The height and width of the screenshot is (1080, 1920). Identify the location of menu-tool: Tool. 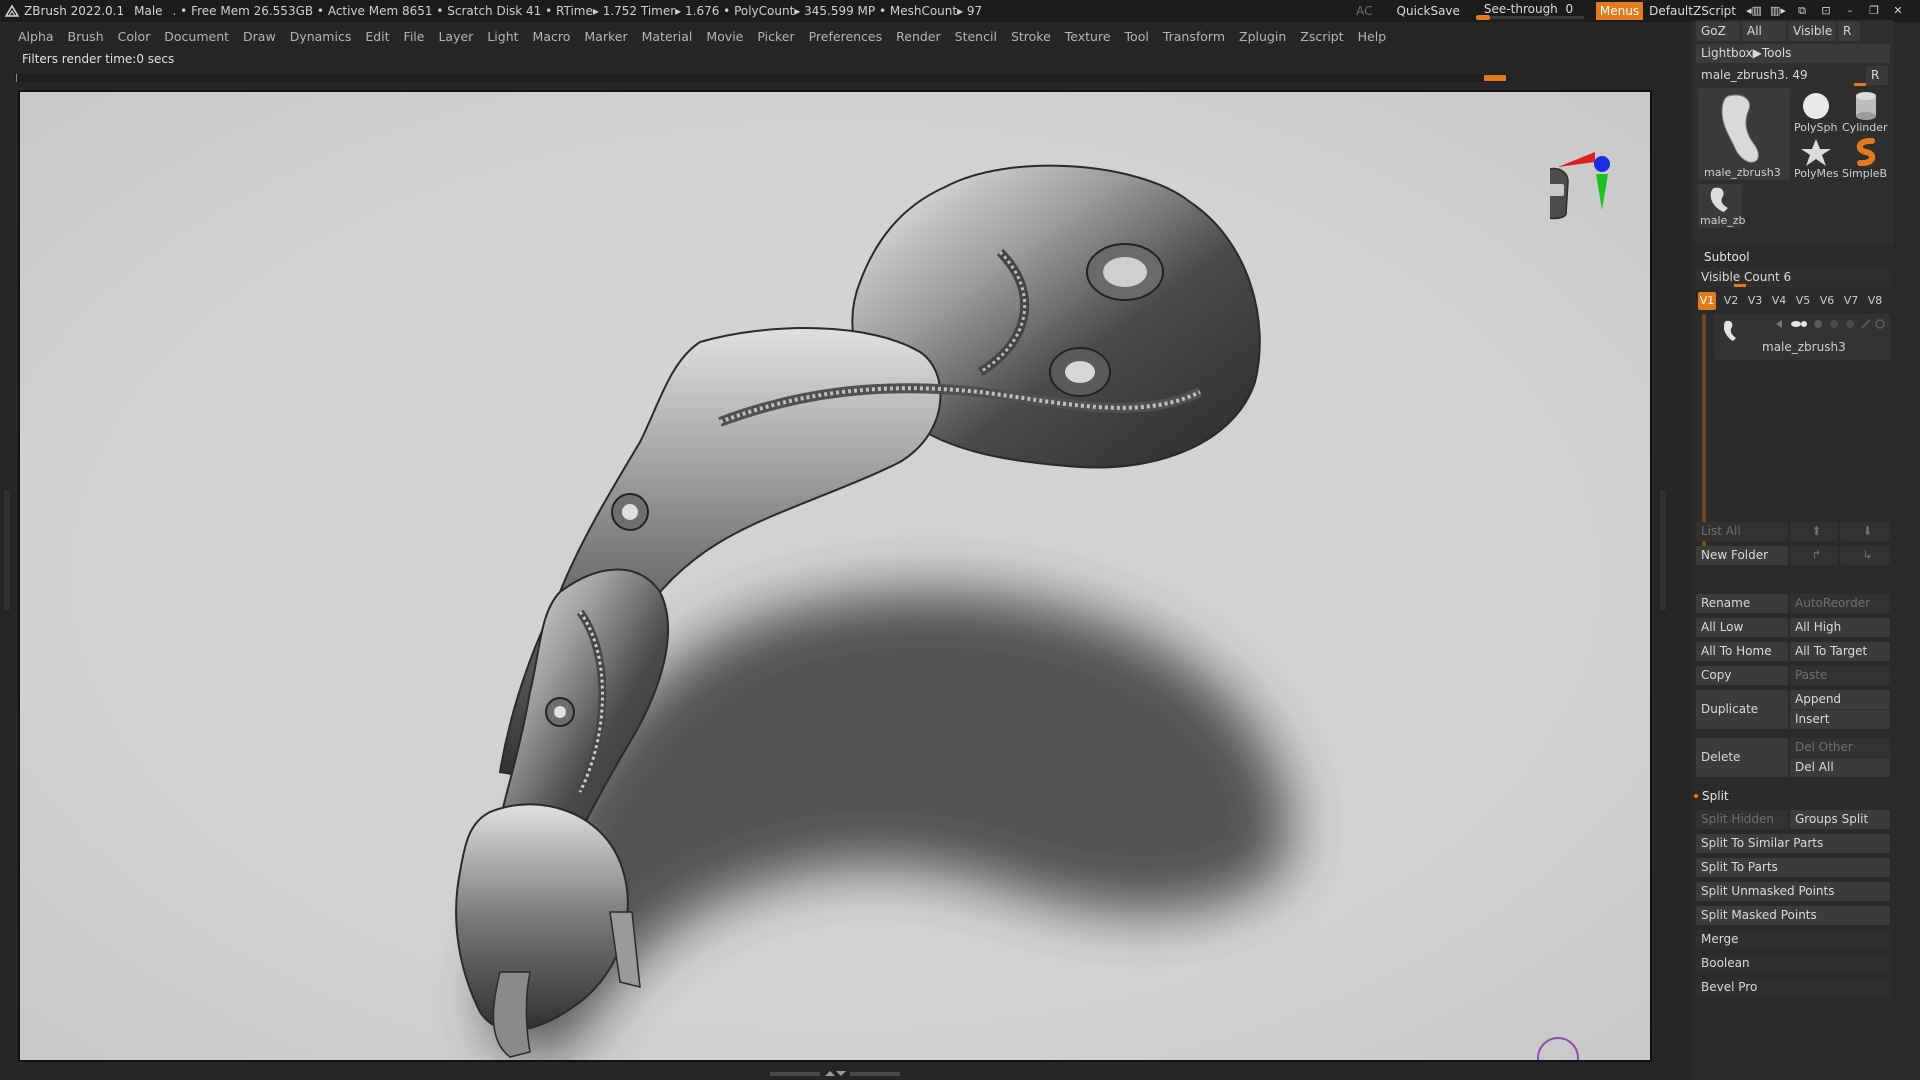
(1137, 36).